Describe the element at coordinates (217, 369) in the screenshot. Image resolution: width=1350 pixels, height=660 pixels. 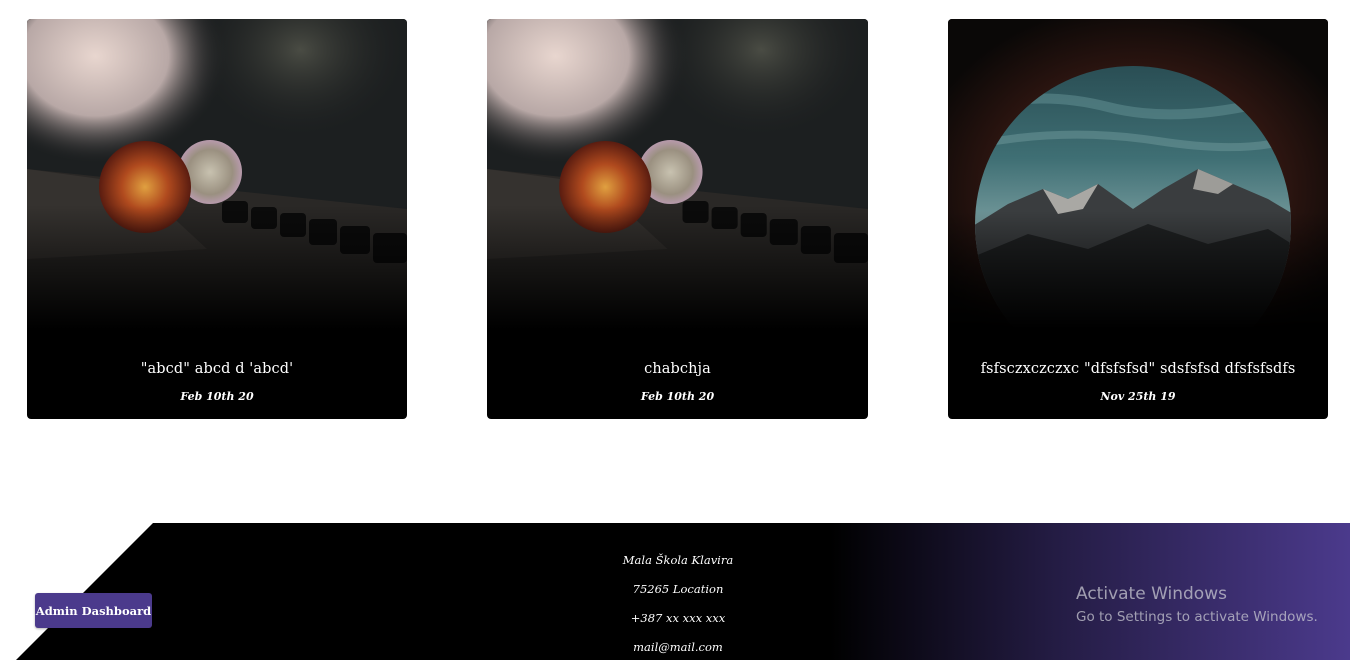
I see `card-title: "abcd" abcd d 'abcd'` at that location.